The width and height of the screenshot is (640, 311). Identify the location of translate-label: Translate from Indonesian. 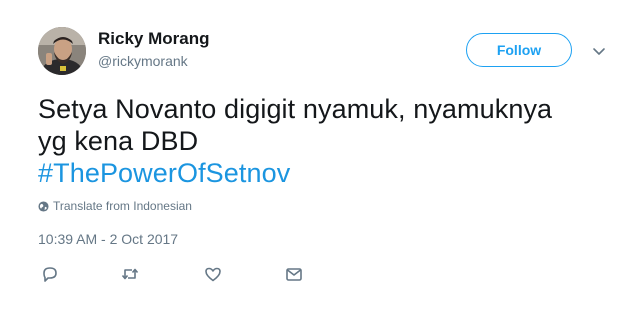
(122, 206).